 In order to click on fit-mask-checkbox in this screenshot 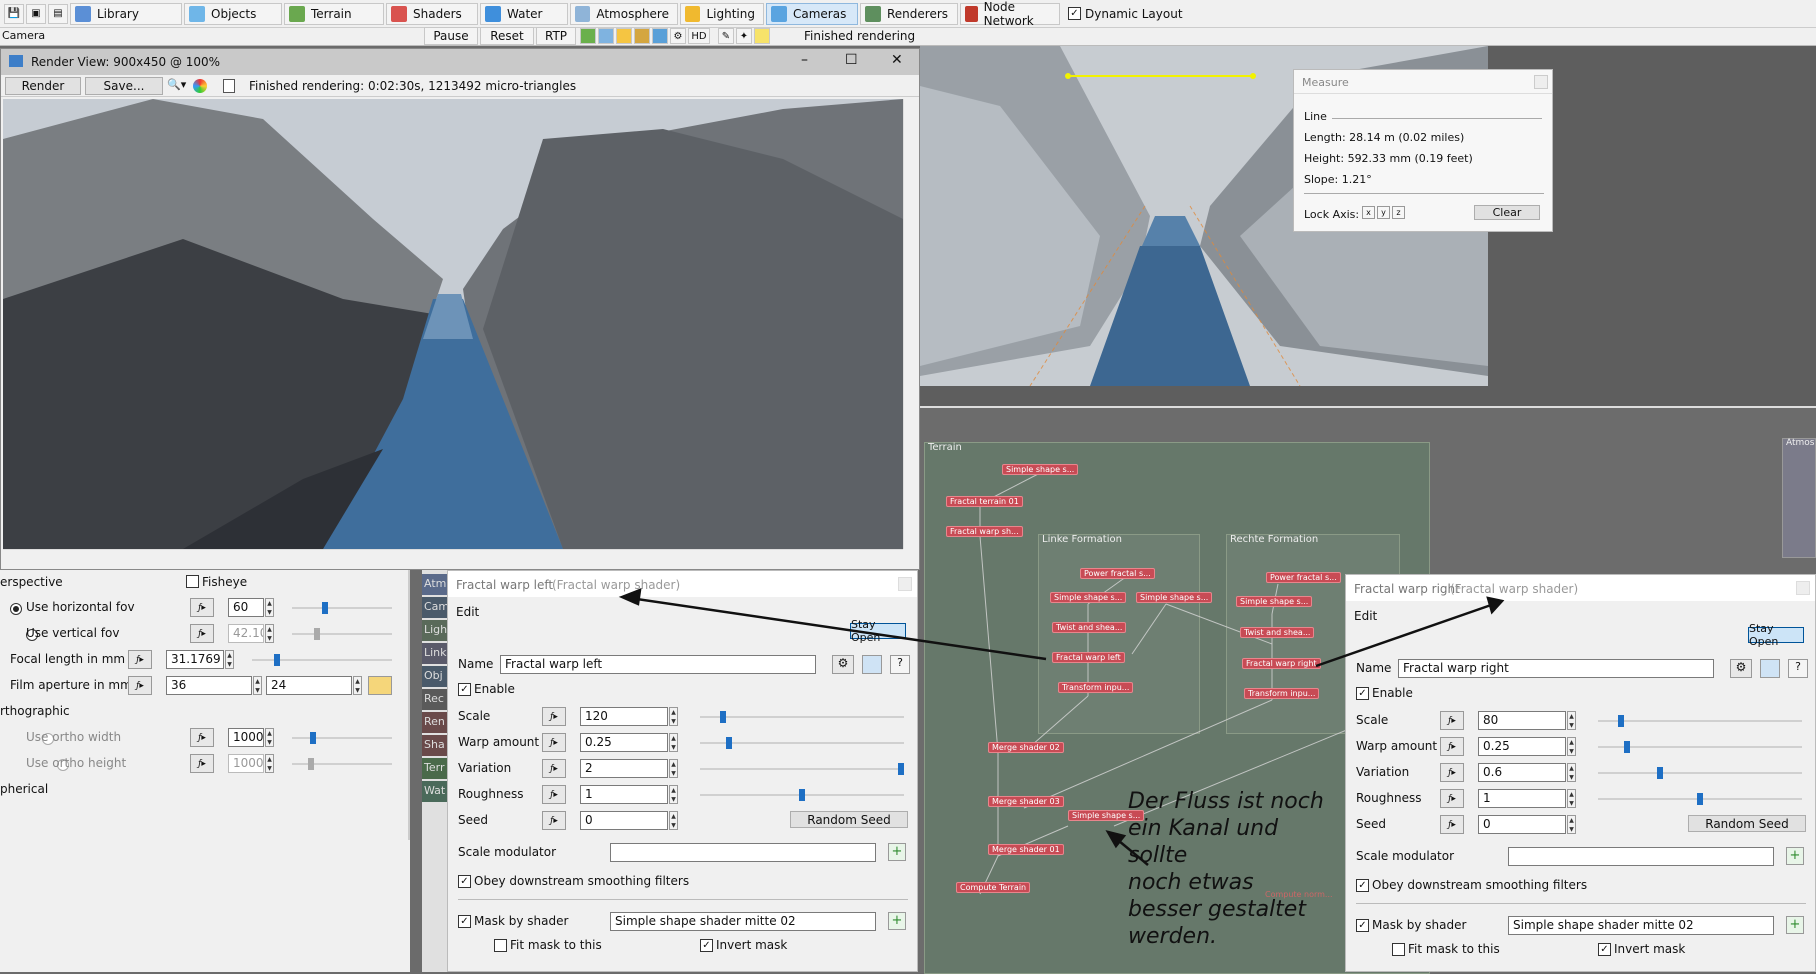, I will do `click(500, 945)`.